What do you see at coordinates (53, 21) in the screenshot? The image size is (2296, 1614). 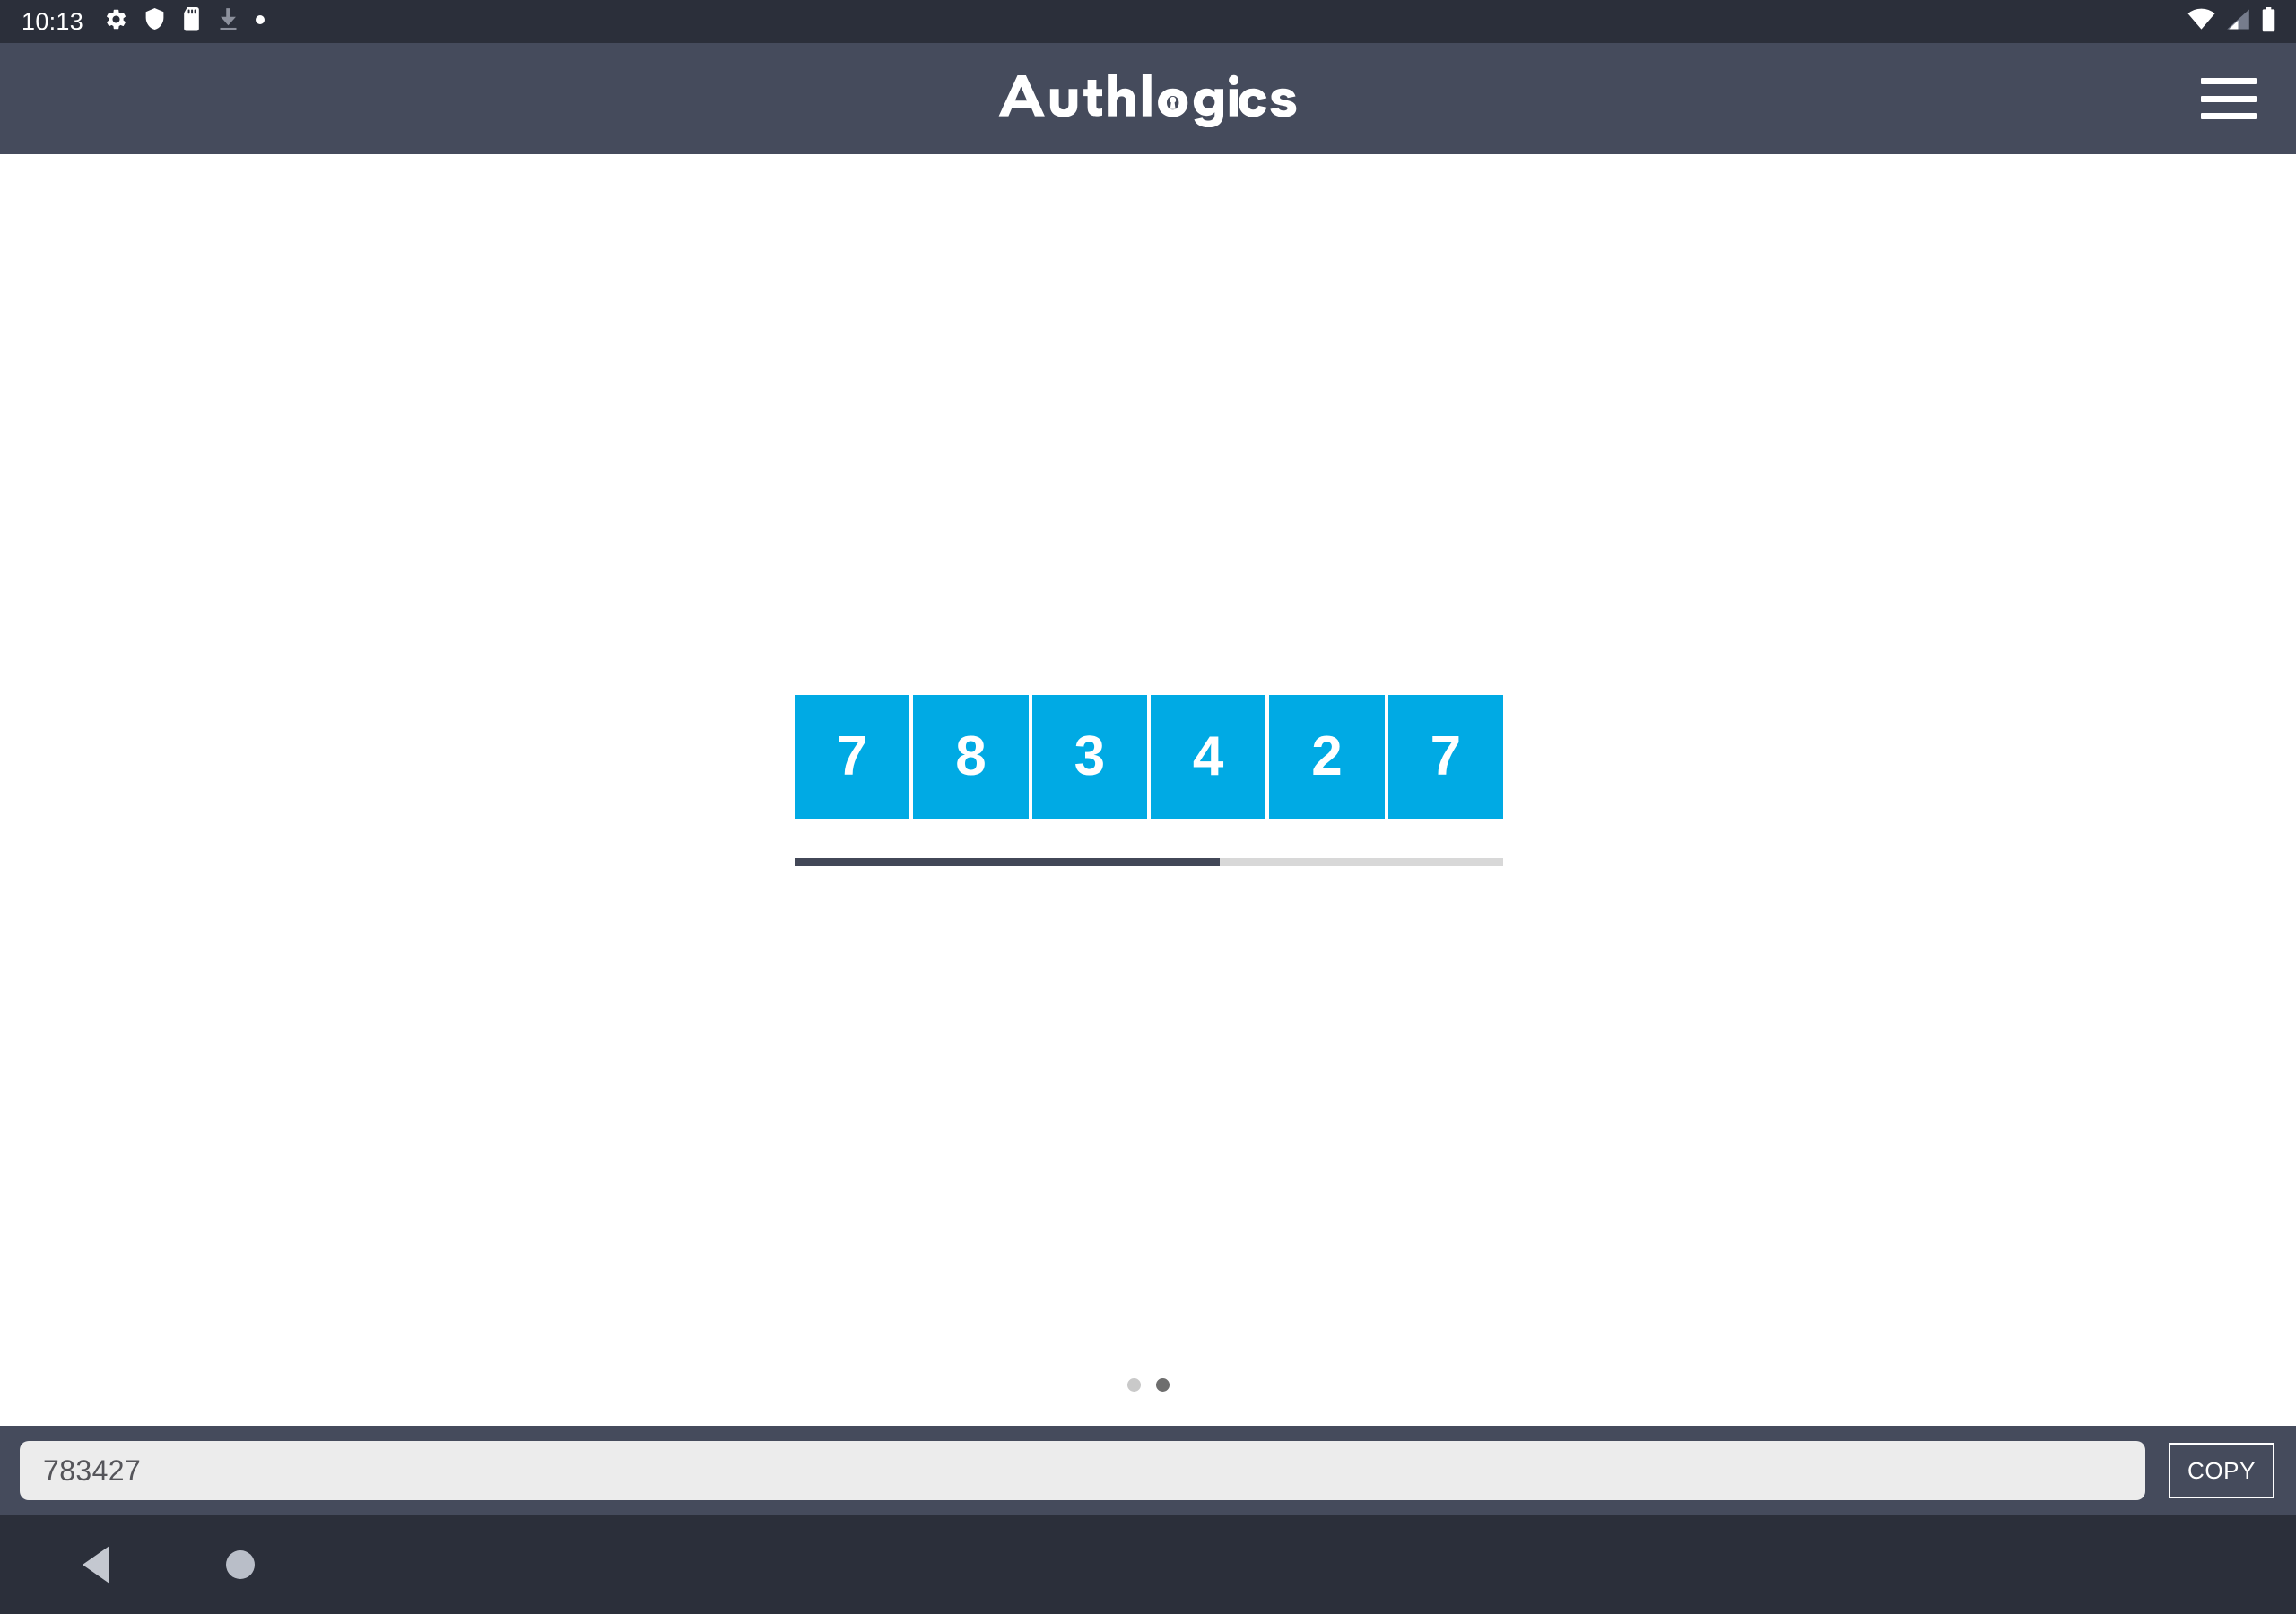 I see `status-clock: 10:13` at bounding box center [53, 21].